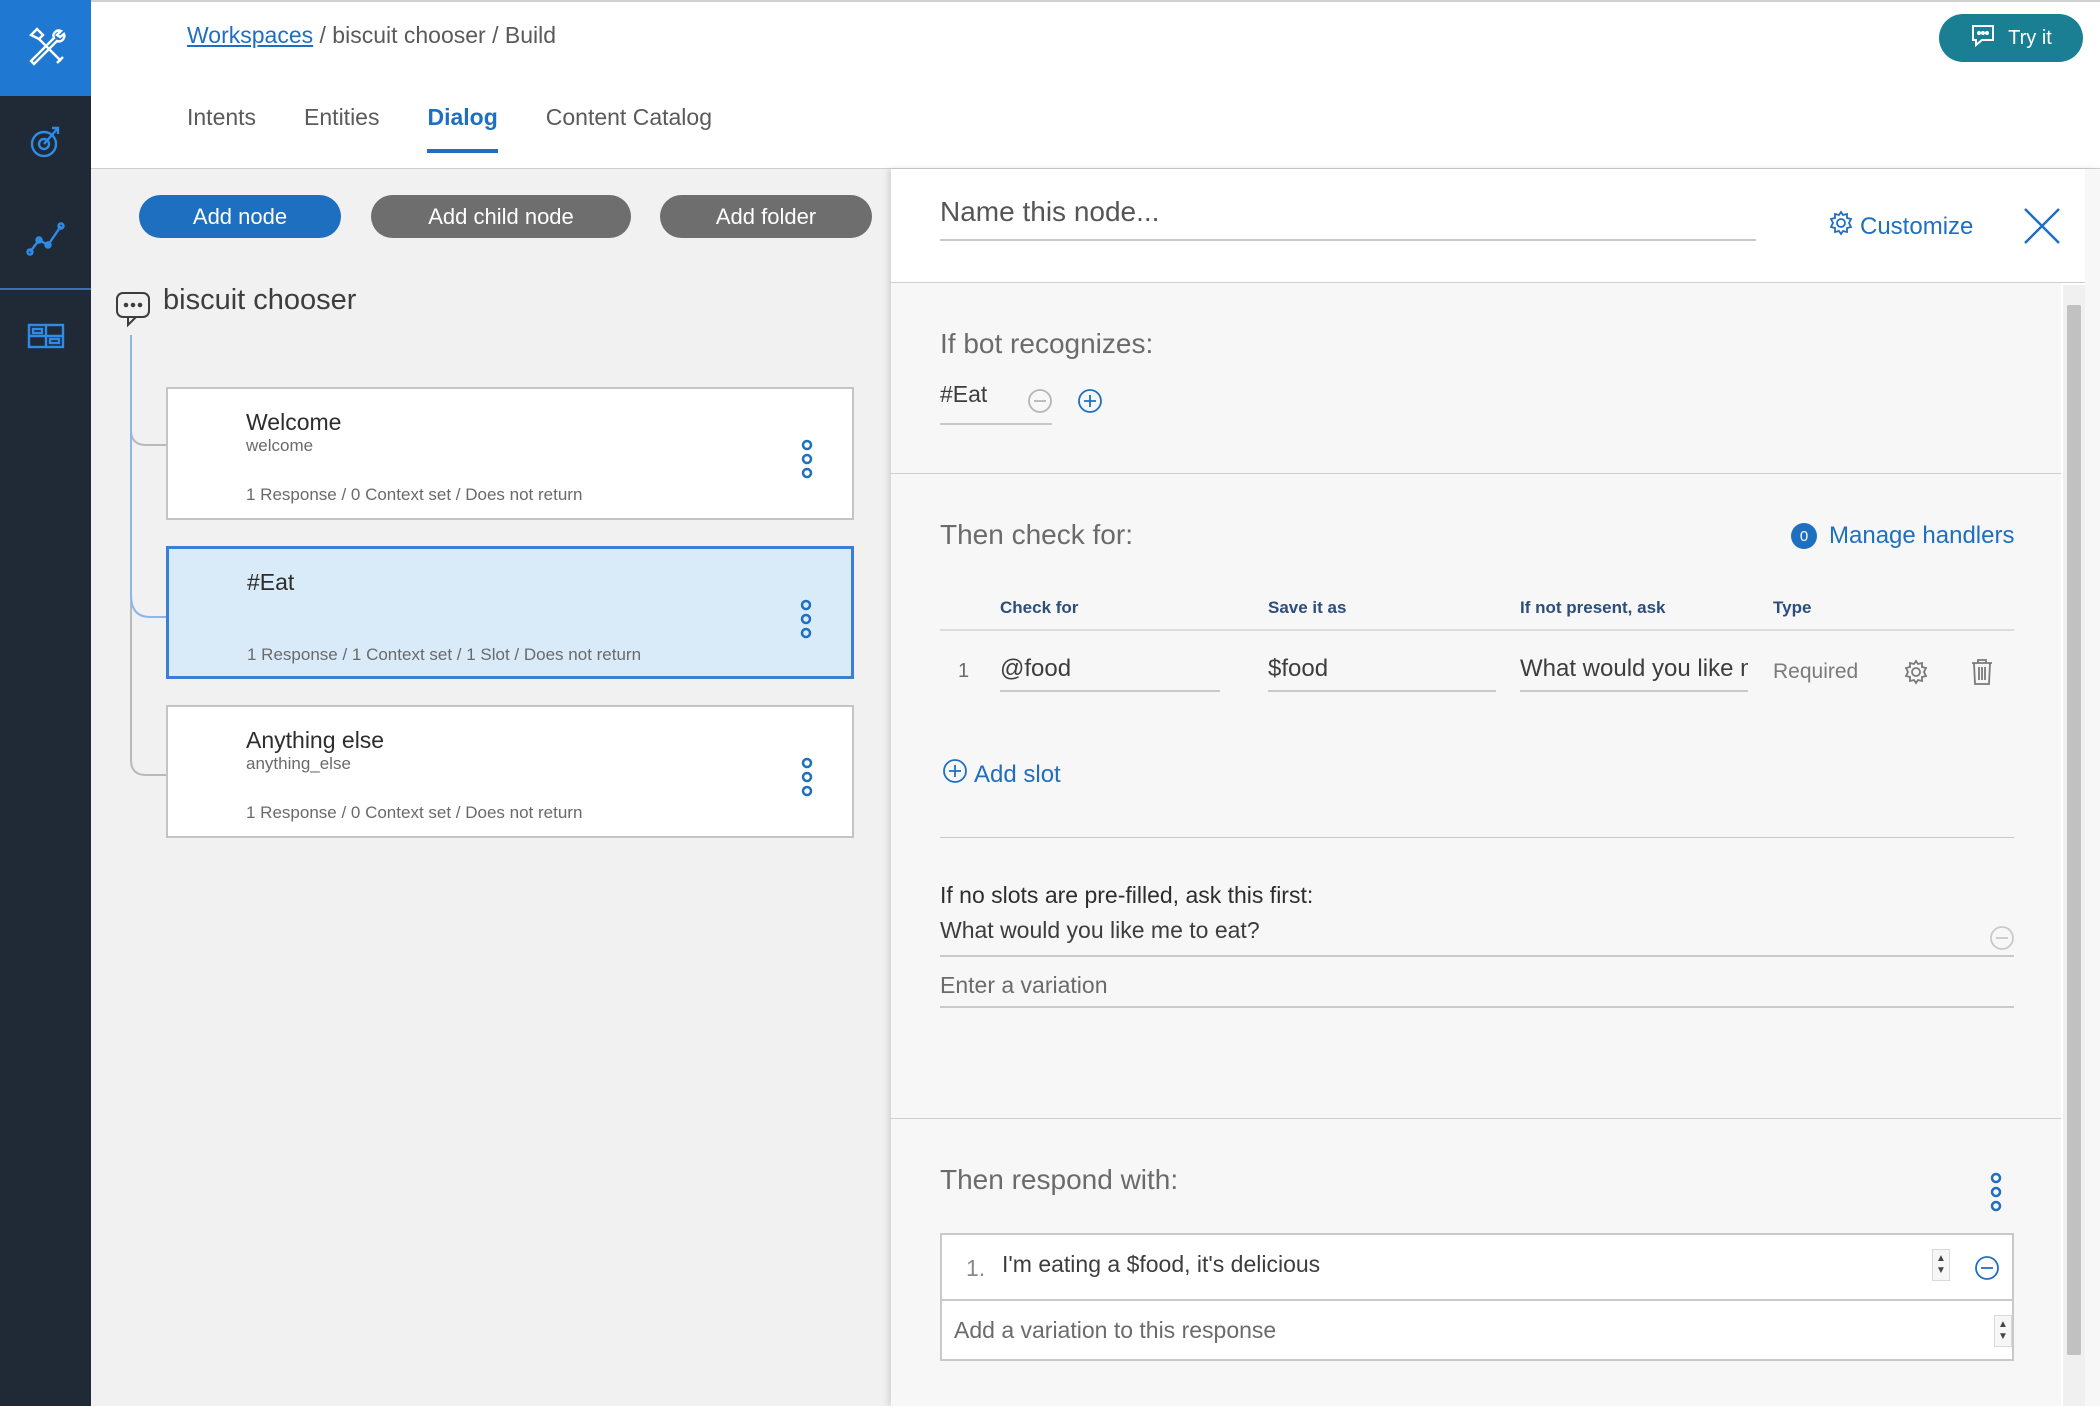  I want to click on left-rail, so click(45, 703).